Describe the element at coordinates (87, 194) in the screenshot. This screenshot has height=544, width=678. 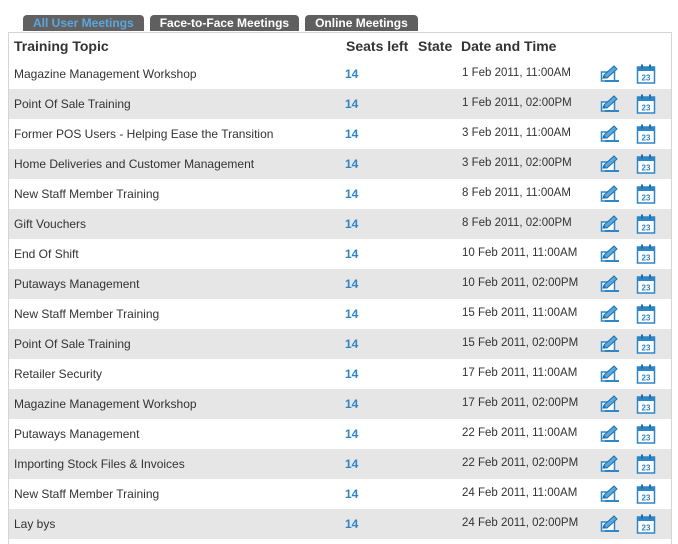
I see `row-topic: New Staff Member Training` at that location.